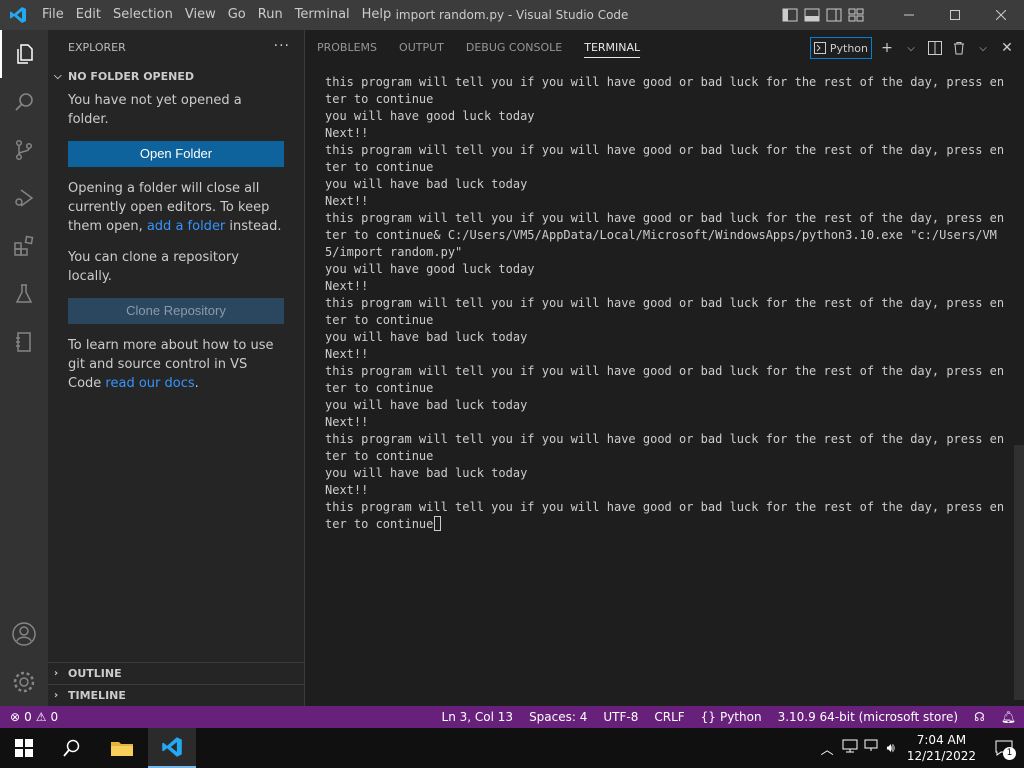  What do you see at coordinates (149, 383) in the screenshot?
I see `read-docs-link: read our docs` at bounding box center [149, 383].